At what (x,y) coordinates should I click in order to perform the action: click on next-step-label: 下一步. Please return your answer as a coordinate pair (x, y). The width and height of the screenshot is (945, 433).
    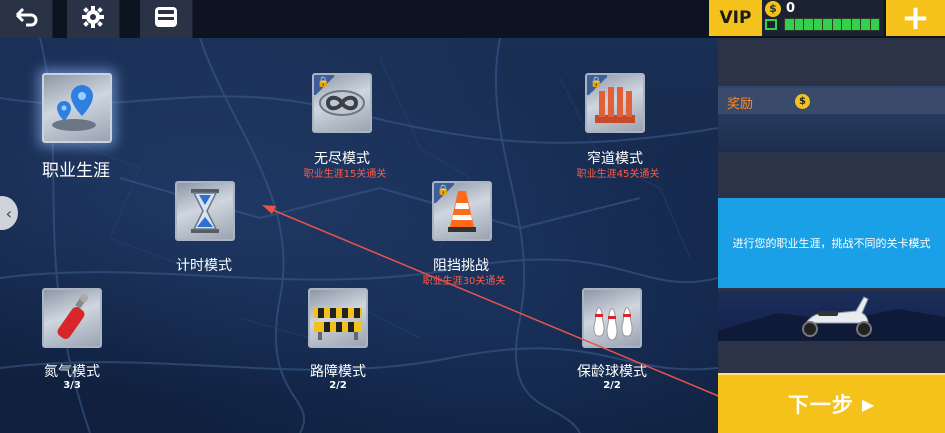
    Looking at the image, I should click on (820, 405).